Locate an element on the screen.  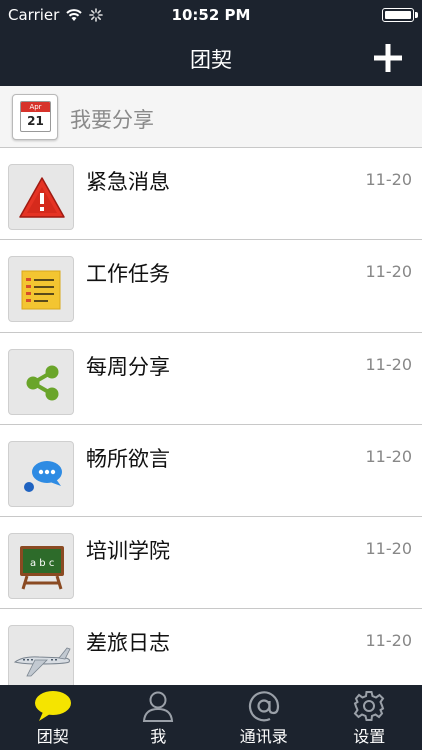
list-item: 工作任务 11-20 is located at coordinates (211, 286).